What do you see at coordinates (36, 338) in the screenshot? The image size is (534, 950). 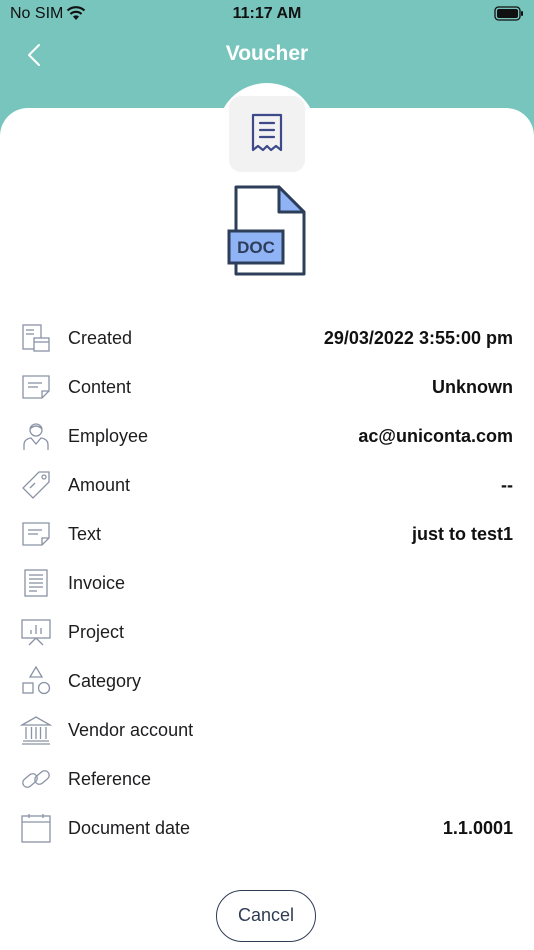 I see `calendar-document-icon` at bounding box center [36, 338].